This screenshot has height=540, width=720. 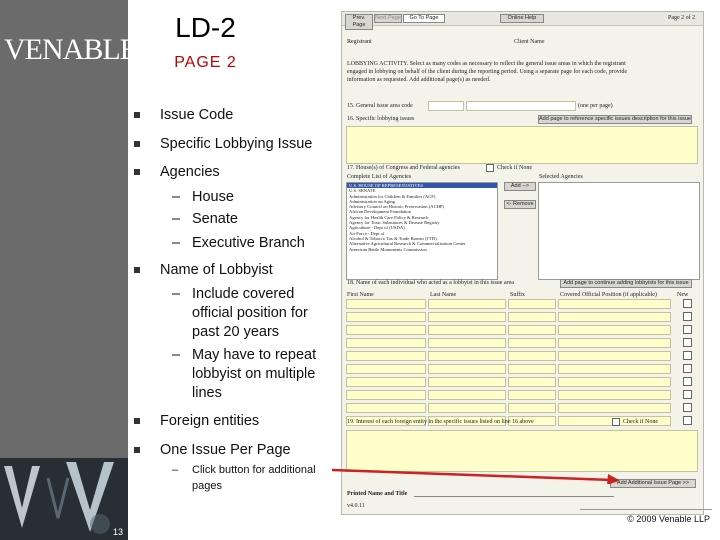 I want to click on add-additional-issue-page-button: Add Additional Issue Page >>, so click(x=653, y=483).